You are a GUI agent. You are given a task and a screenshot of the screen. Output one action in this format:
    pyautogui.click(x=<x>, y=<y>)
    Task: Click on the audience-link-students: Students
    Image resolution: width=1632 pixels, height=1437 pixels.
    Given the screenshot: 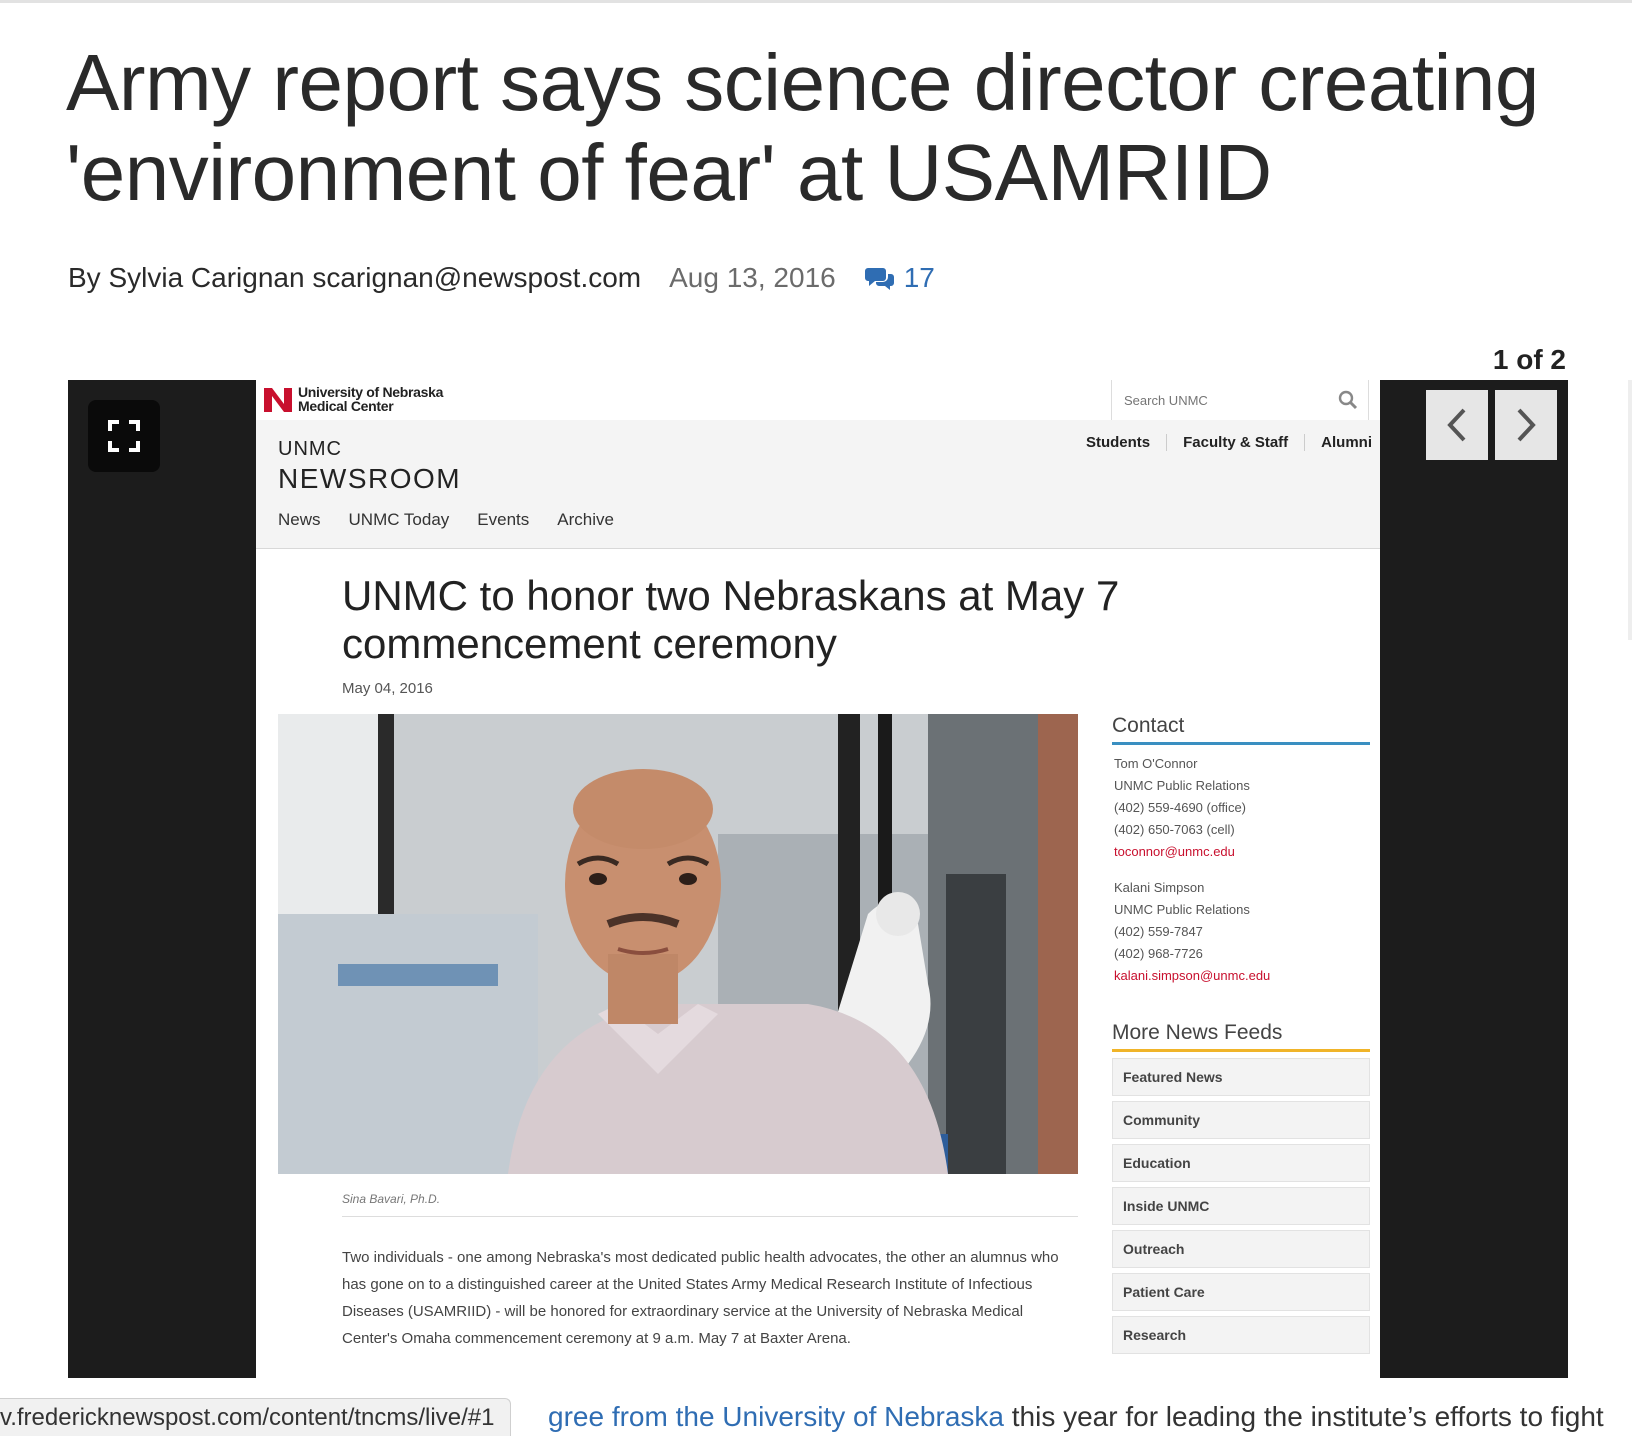 What is the action you would take?
    pyautogui.click(x=1118, y=442)
    